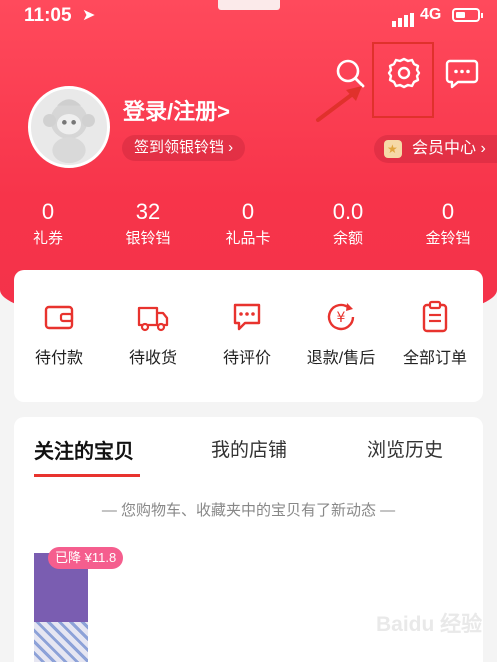 Image resolution: width=497 pixels, height=662 pixels. I want to click on wallet-icon, so click(59, 317).